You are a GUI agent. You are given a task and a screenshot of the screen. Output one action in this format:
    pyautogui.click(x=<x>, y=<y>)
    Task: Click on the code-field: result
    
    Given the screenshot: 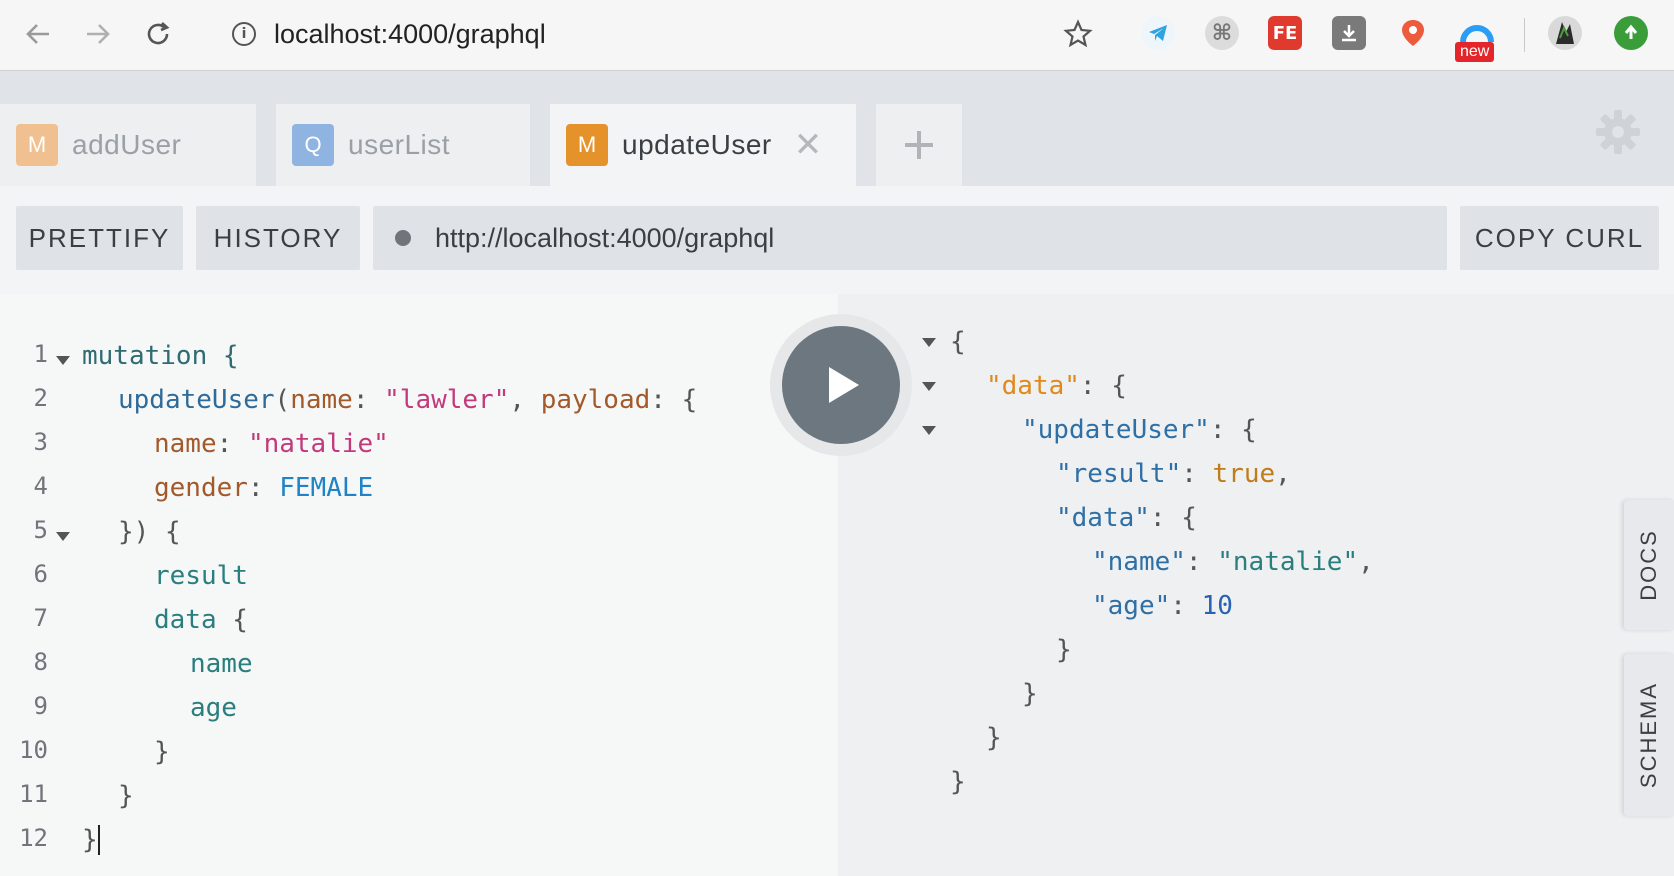 What is the action you would take?
    pyautogui.click(x=201, y=576)
    